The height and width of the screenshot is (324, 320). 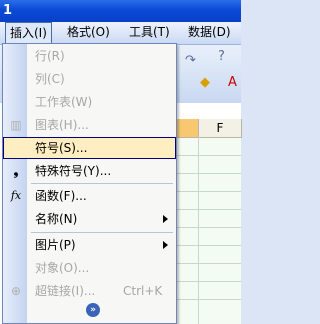 I want to click on title-bar: 1, so click(x=120, y=11).